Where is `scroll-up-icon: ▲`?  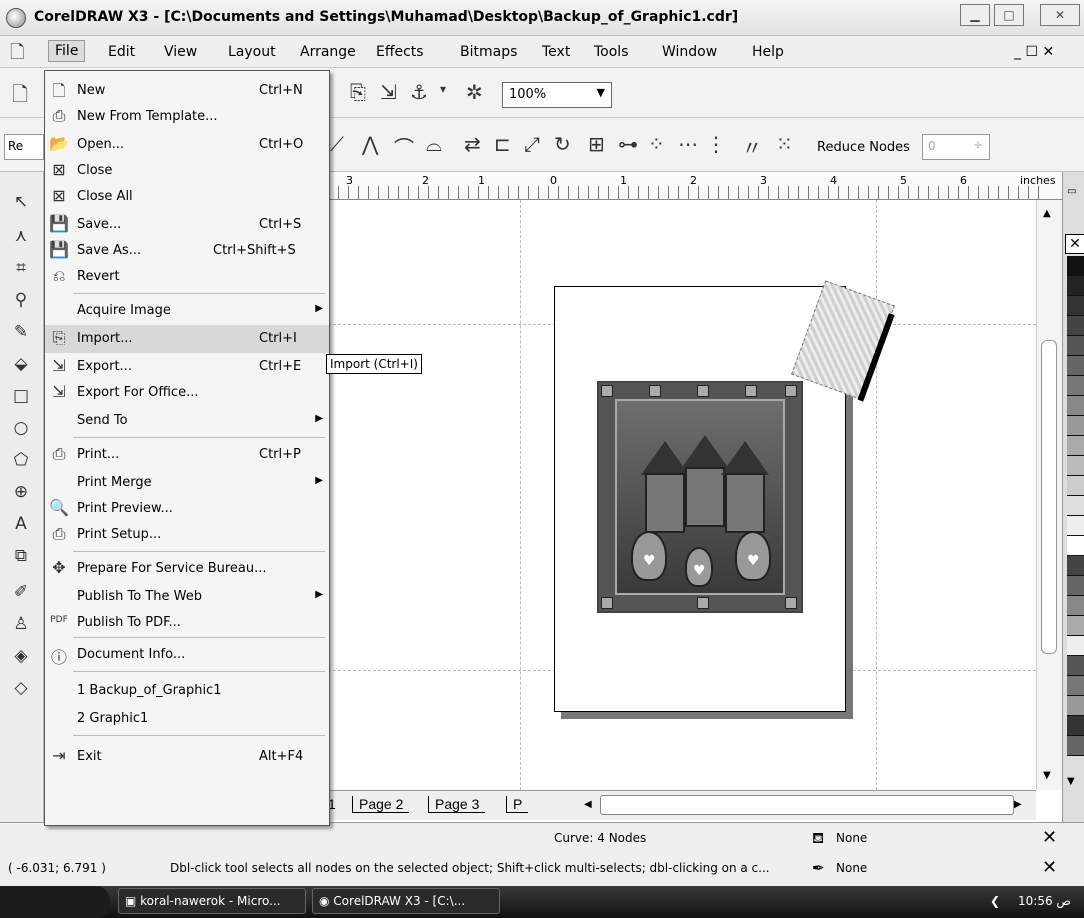
scroll-up-icon: ▲ is located at coordinates (1047, 213).